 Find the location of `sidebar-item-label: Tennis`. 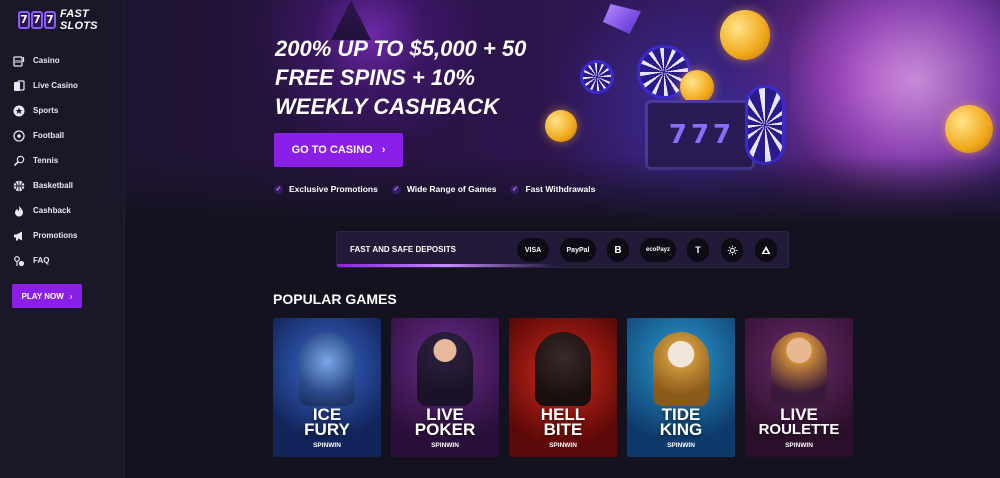

sidebar-item-label: Tennis is located at coordinates (46, 160).